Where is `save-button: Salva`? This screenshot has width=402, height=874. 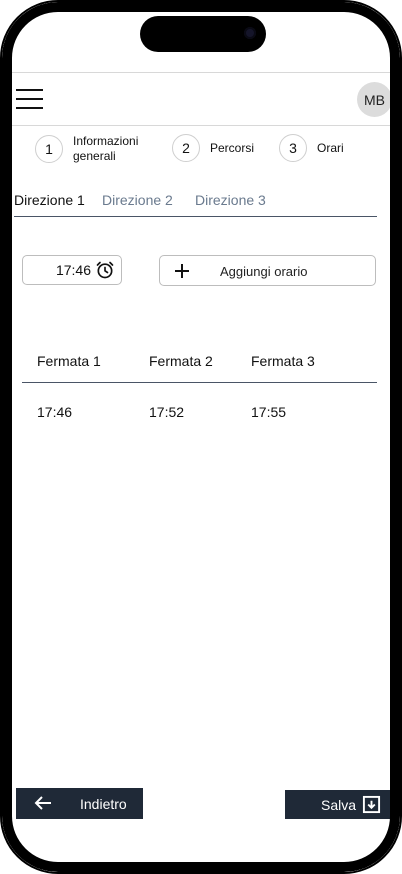 save-button: Salva is located at coordinates (337, 804).